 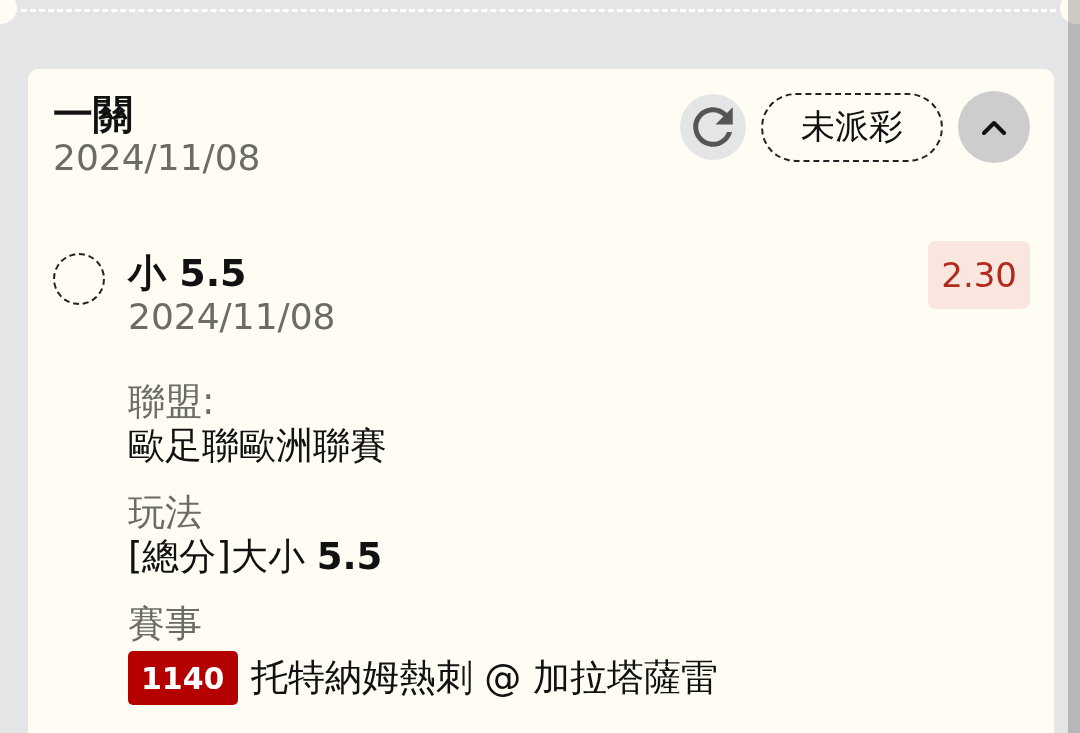 What do you see at coordinates (79, 279) in the screenshot?
I see `select-radio` at bounding box center [79, 279].